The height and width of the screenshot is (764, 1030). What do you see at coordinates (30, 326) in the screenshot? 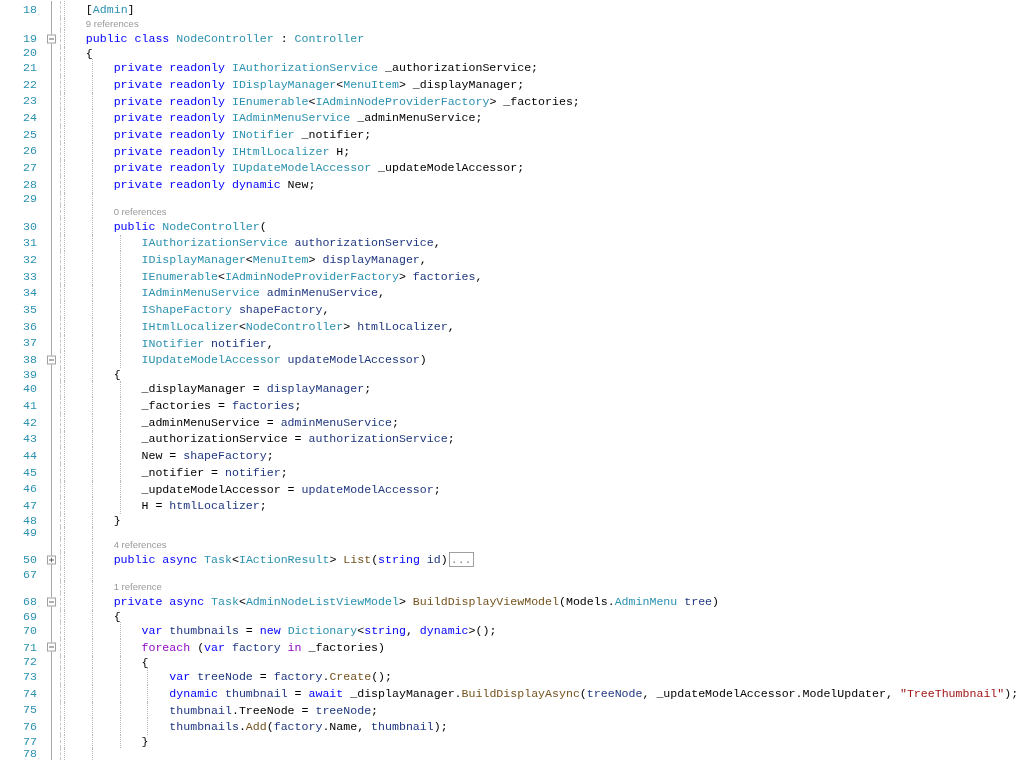
I see `line-number: 36` at bounding box center [30, 326].